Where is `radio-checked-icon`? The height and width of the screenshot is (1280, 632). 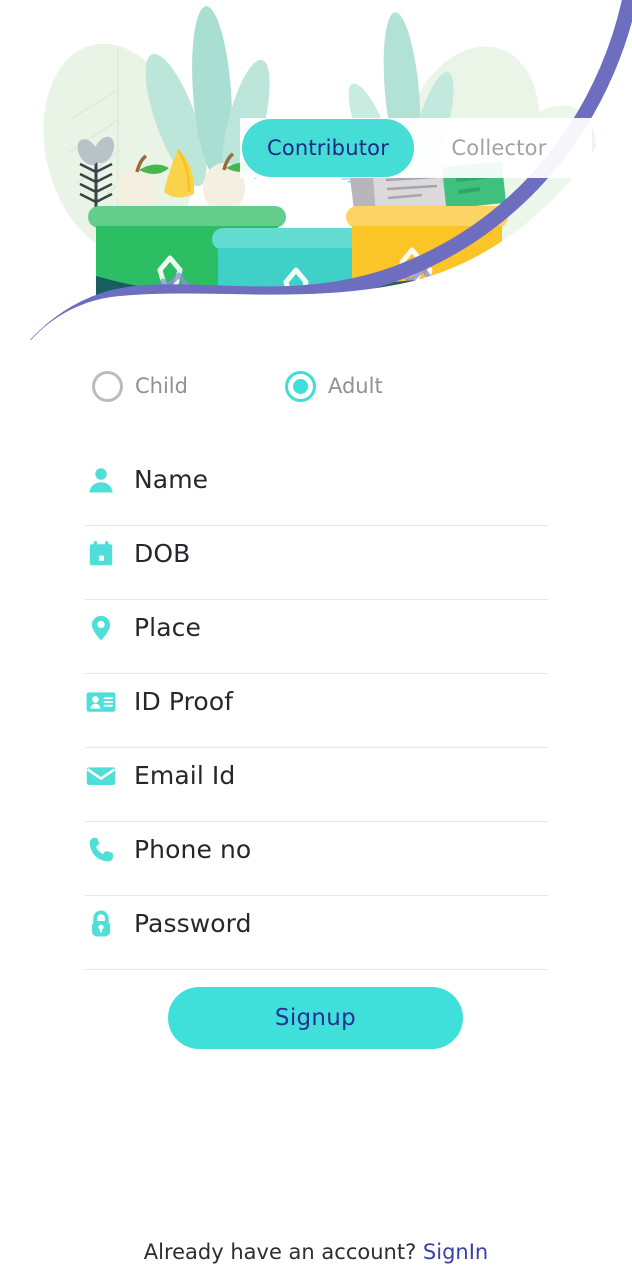
radio-checked-icon is located at coordinates (300, 386).